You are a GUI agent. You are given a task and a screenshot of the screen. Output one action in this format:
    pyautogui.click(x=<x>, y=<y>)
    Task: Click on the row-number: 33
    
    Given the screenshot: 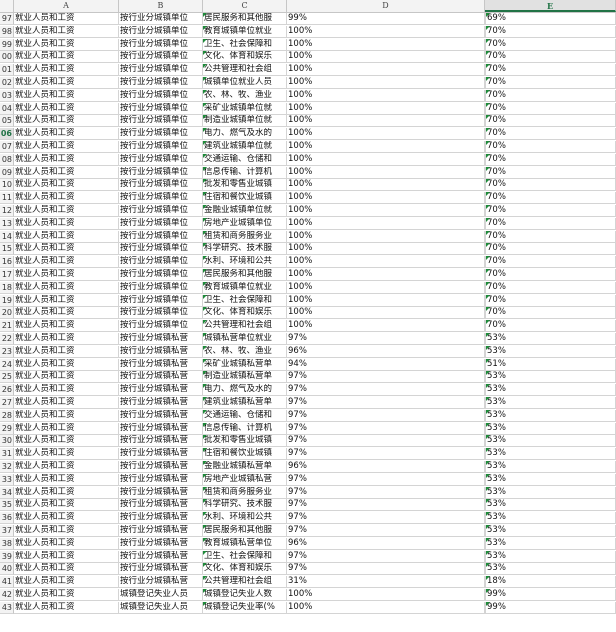 What is the action you would take?
    pyautogui.click(x=7, y=480)
    